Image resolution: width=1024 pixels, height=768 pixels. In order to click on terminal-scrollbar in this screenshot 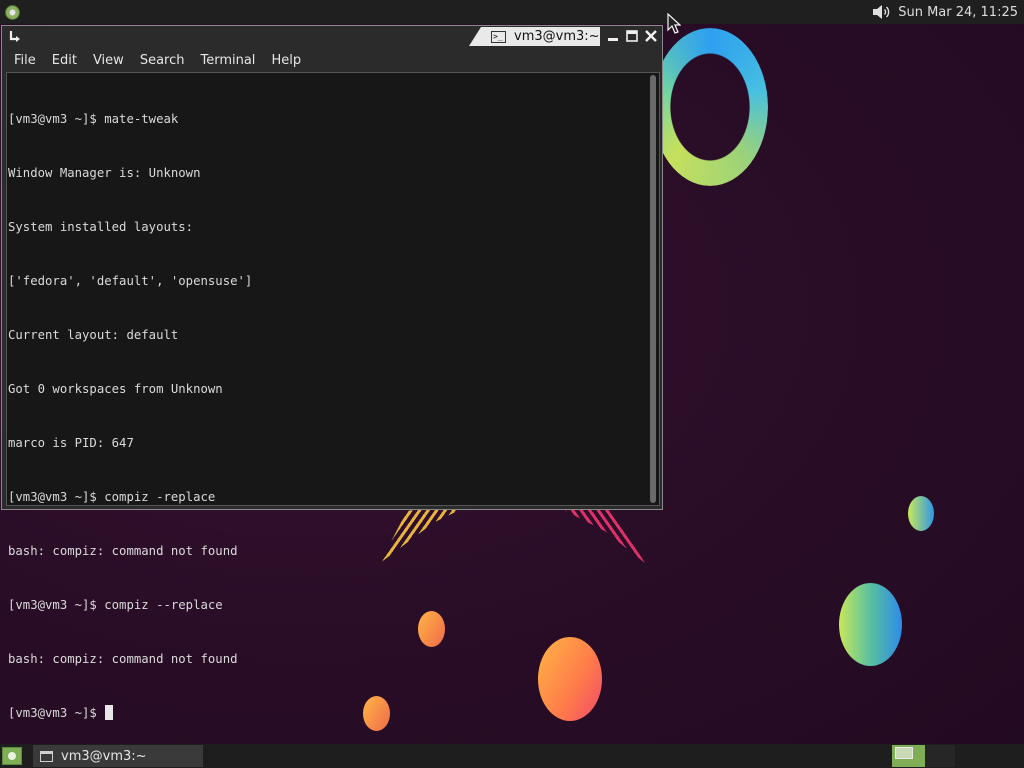, I will do `click(653, 289)`.